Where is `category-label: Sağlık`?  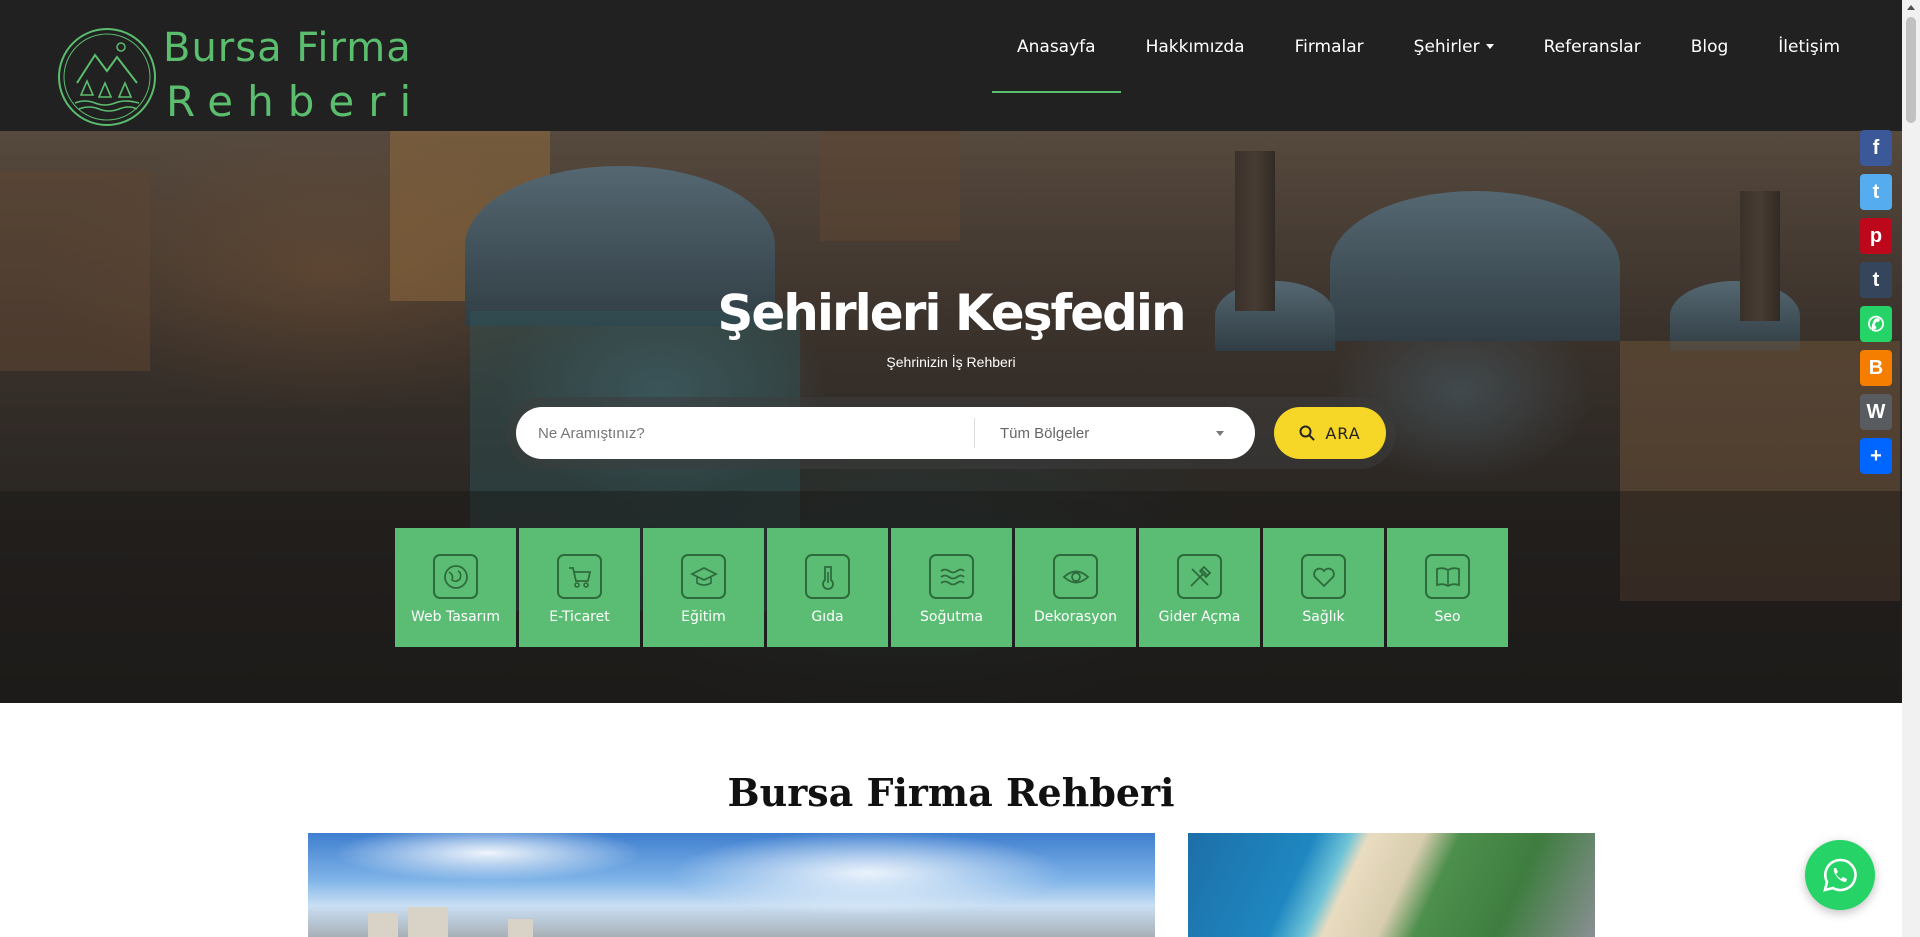 category-label: Sağlık is located at coordinates (1323, 617).